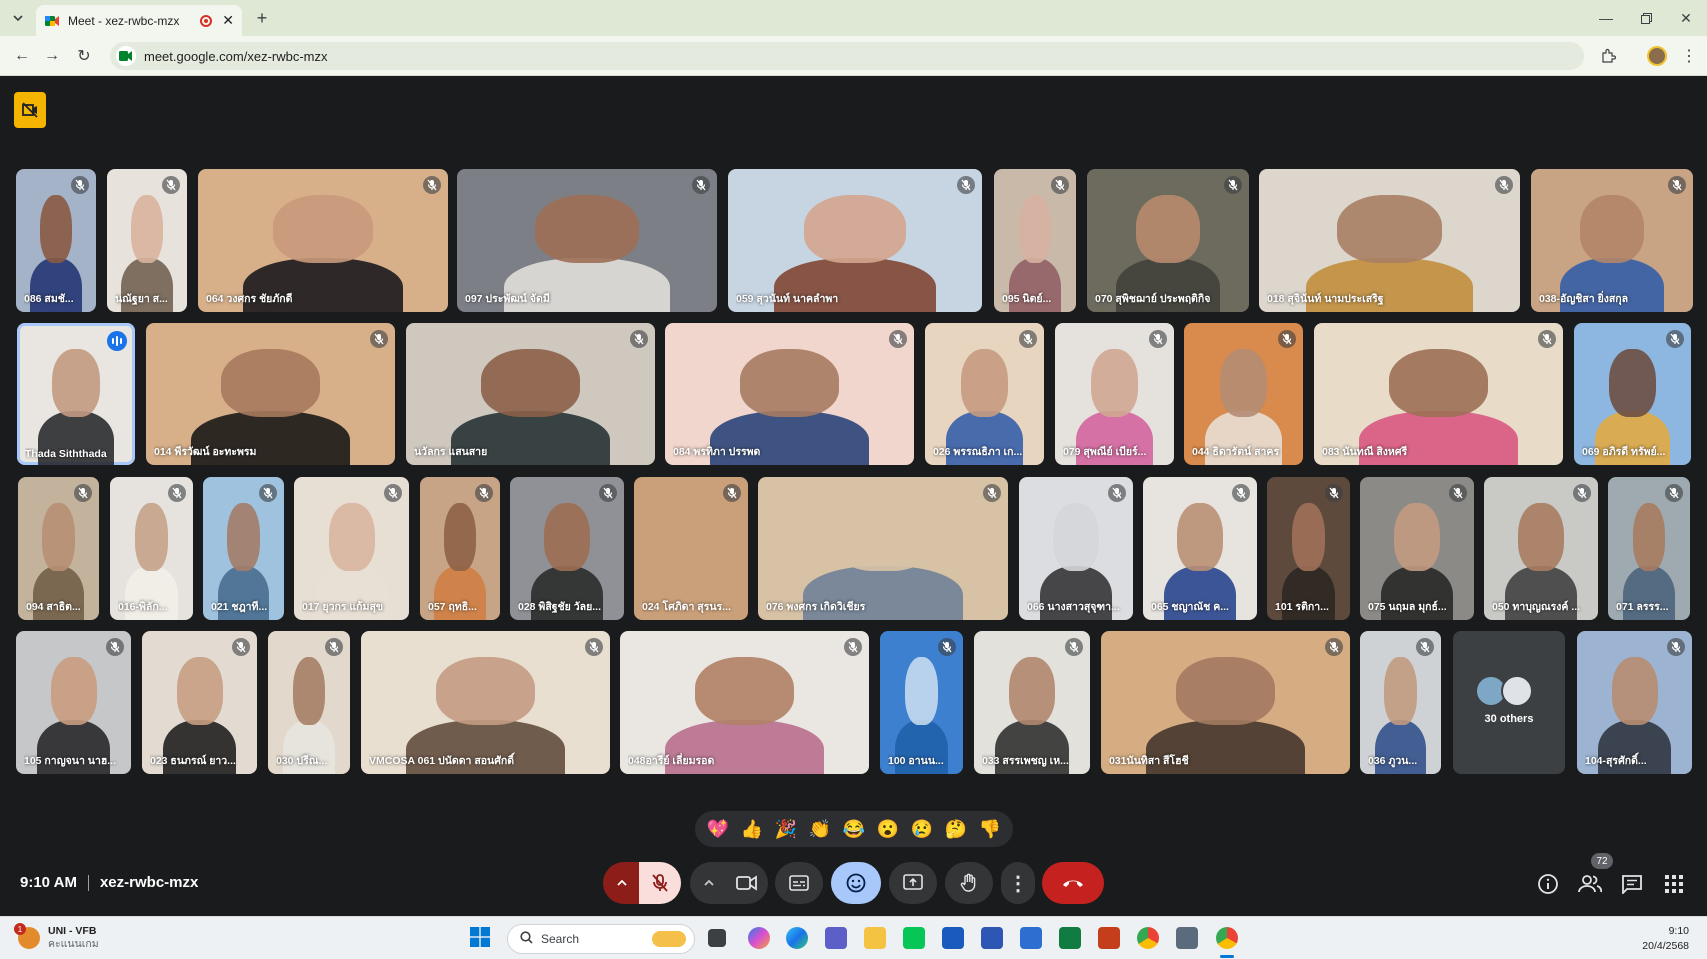 The image size is (1707, 959). Describe the element at coordinates (530, 394) in the screenshot. I see `participant-tile: นวัลกร แสนสาย` at that location.